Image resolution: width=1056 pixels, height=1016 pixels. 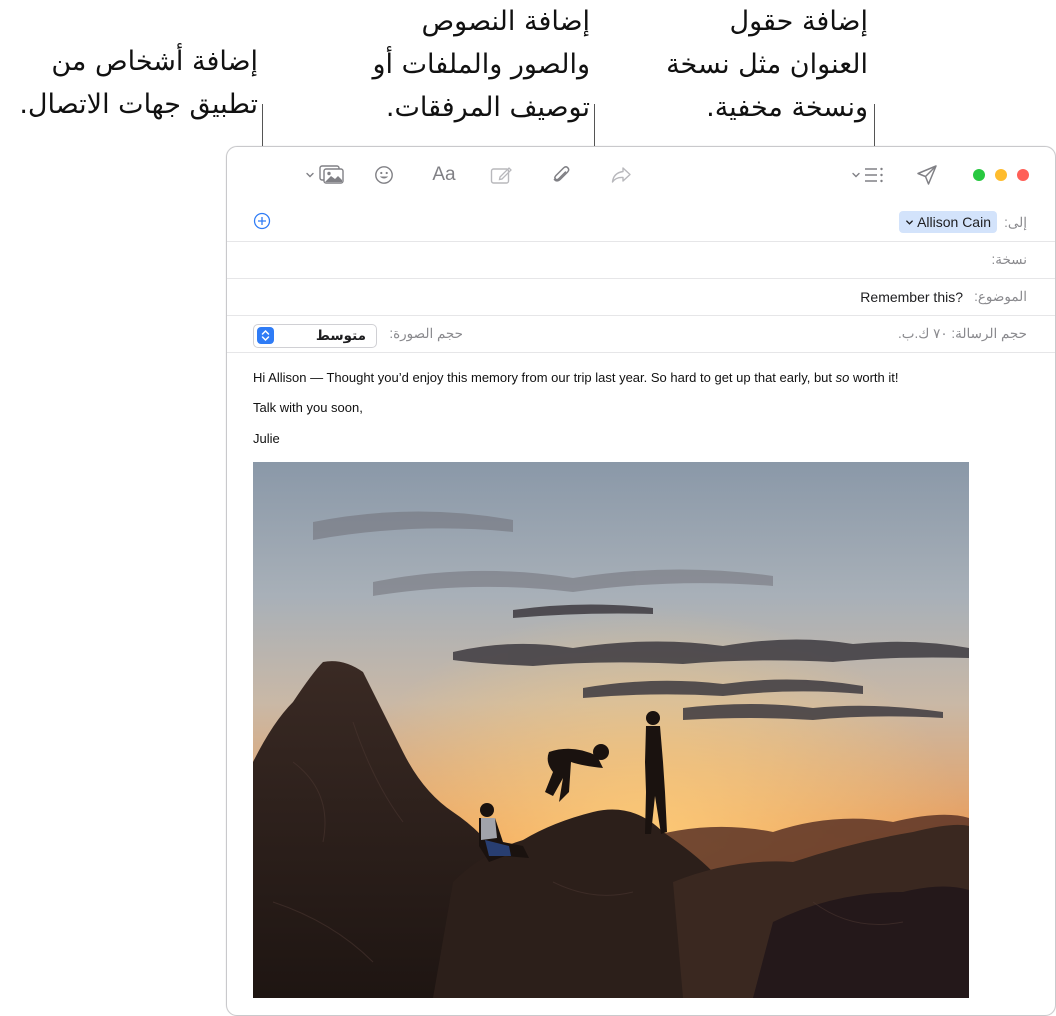 I want to click on reply-arrow-icon, so click(x=621, y=175).